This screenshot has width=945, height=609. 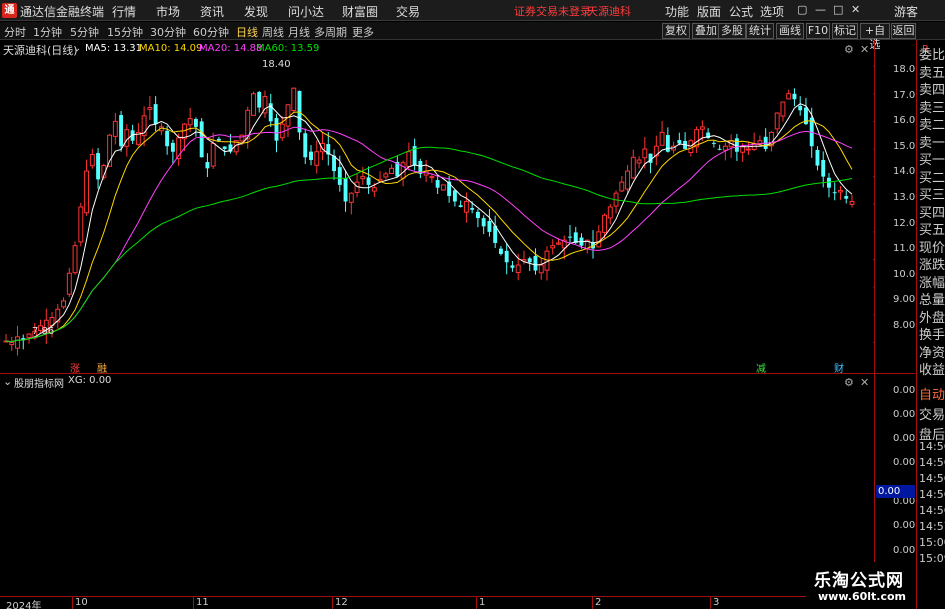 I want to click on close-icon: ✕, so click(x=855, y=9).